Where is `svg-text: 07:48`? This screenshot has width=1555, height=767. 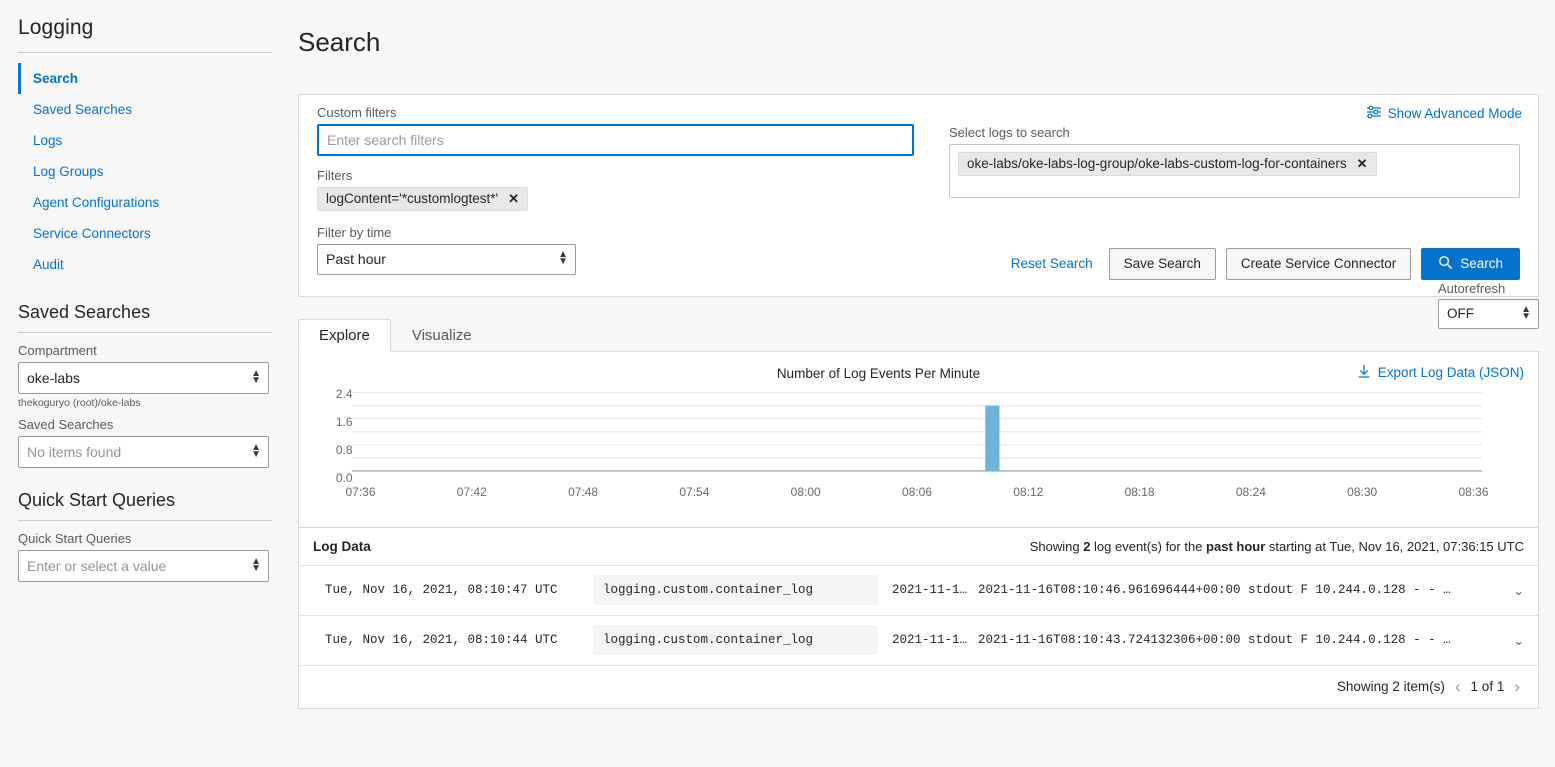
svg-text: 07:48 is located at coordinates (583, 492).